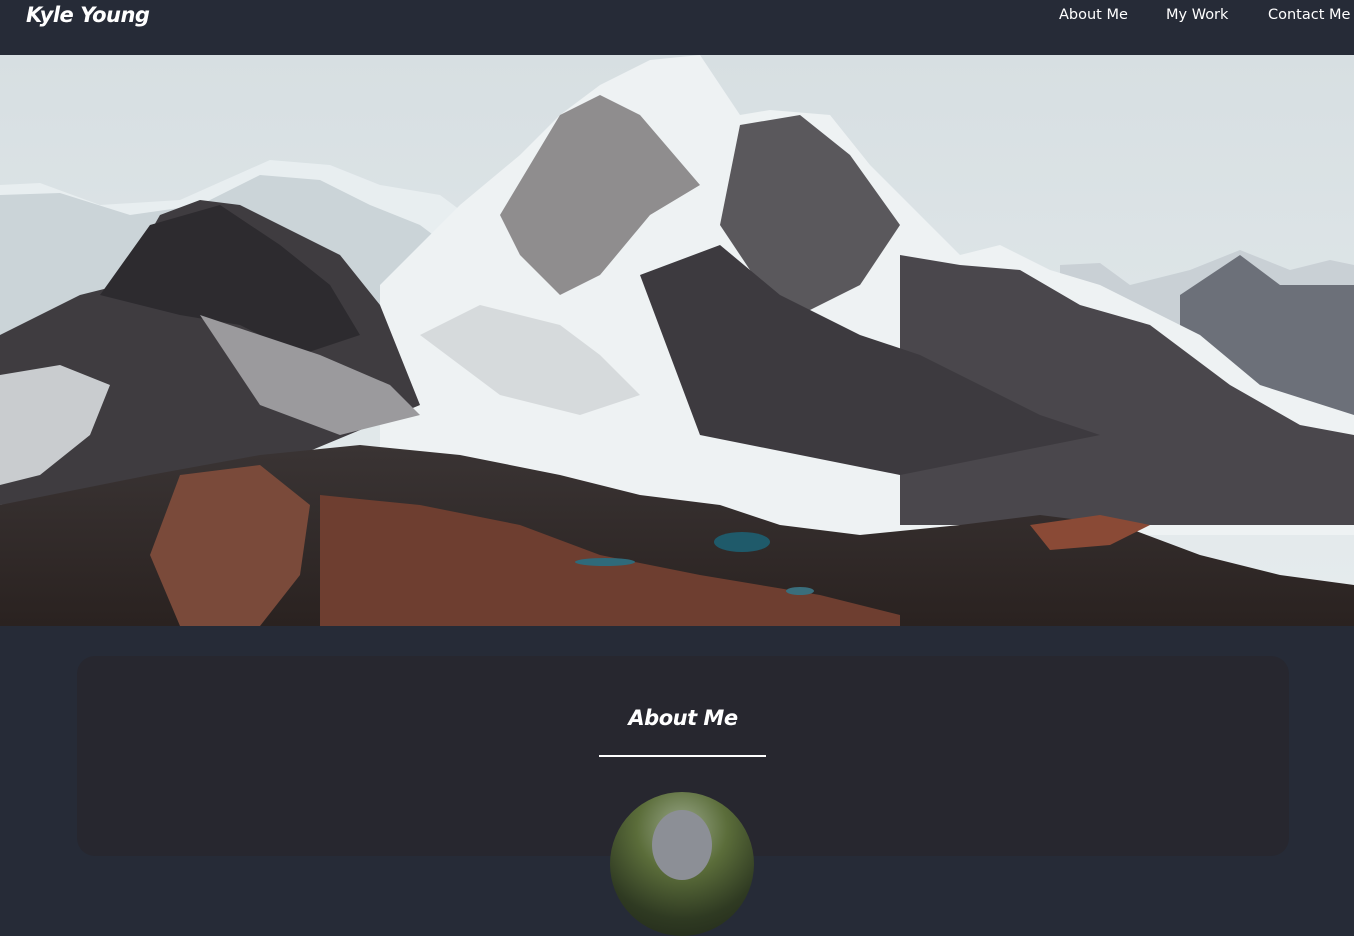  I want to click on section-title: About Me, so click(683, 718).